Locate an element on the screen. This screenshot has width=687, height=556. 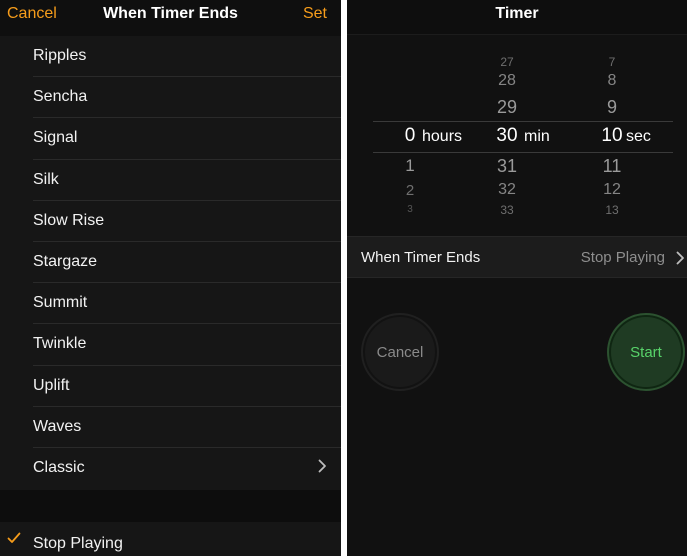
tone-label: Classic is located at coordinates (59, 467).